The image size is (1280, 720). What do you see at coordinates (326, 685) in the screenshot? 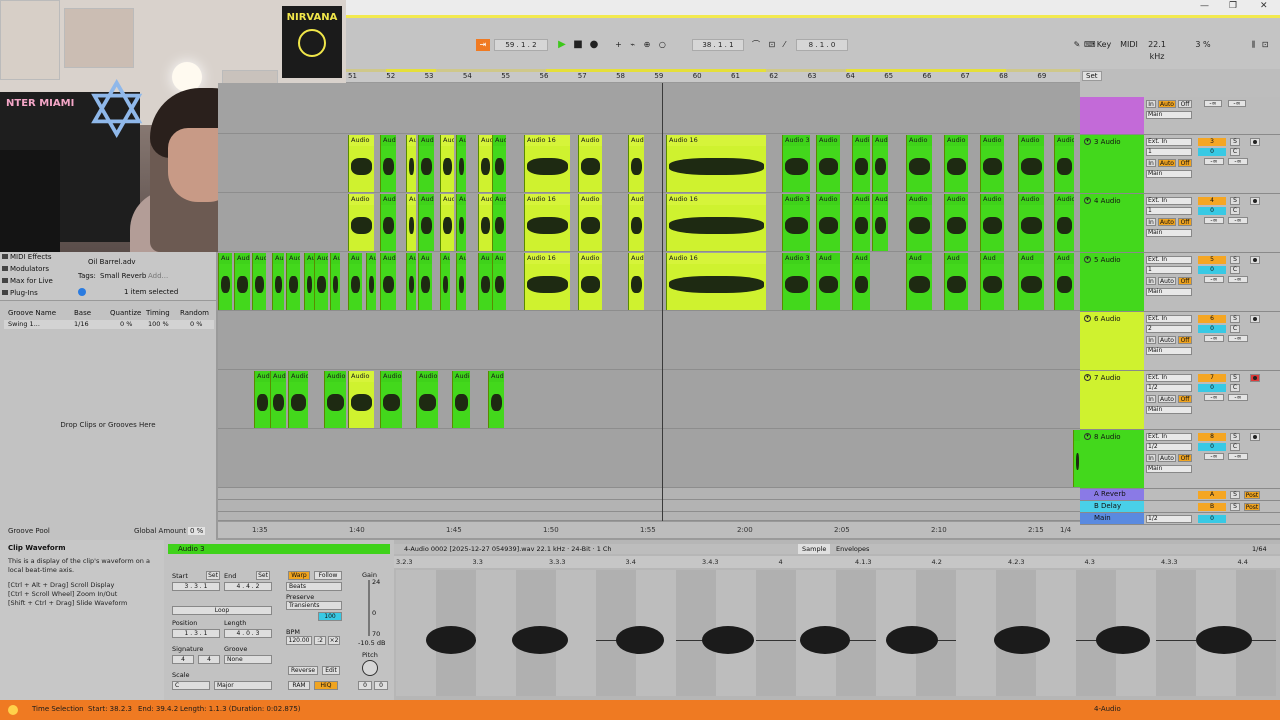
I see `hiq-button: HiQ` at bounding box center [326, 685].